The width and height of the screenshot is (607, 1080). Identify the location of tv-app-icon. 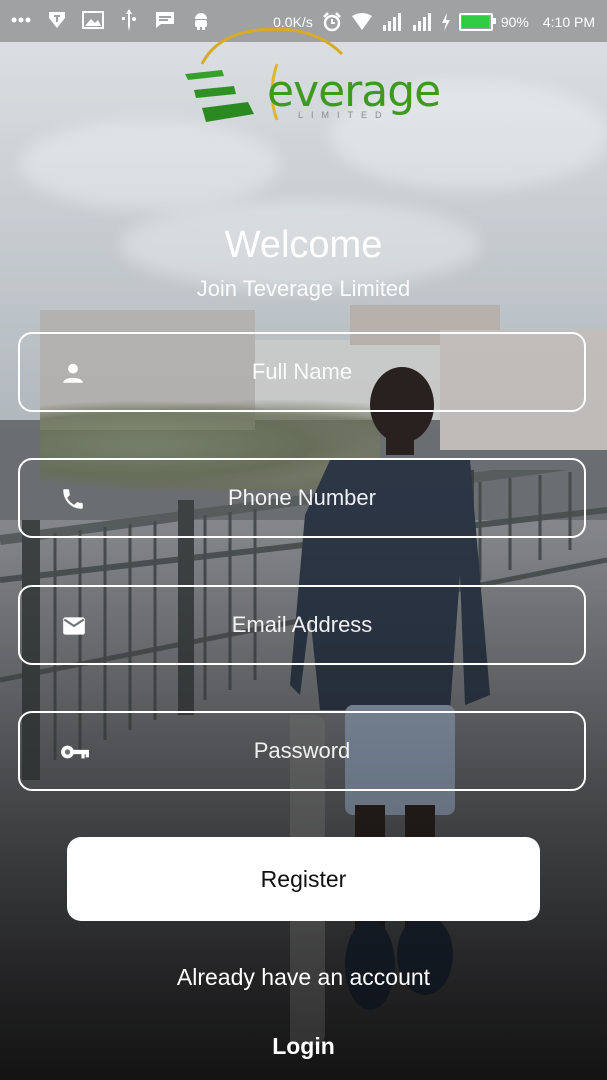
(57, 20).